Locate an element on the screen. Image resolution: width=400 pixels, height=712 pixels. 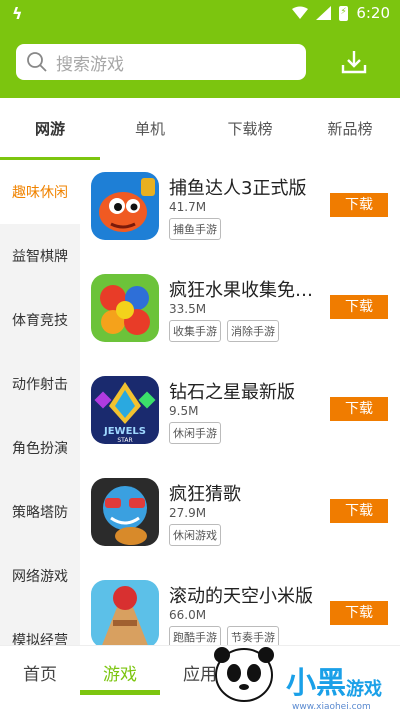
nav-games: 游戏 is located at coordinates (120, 672).